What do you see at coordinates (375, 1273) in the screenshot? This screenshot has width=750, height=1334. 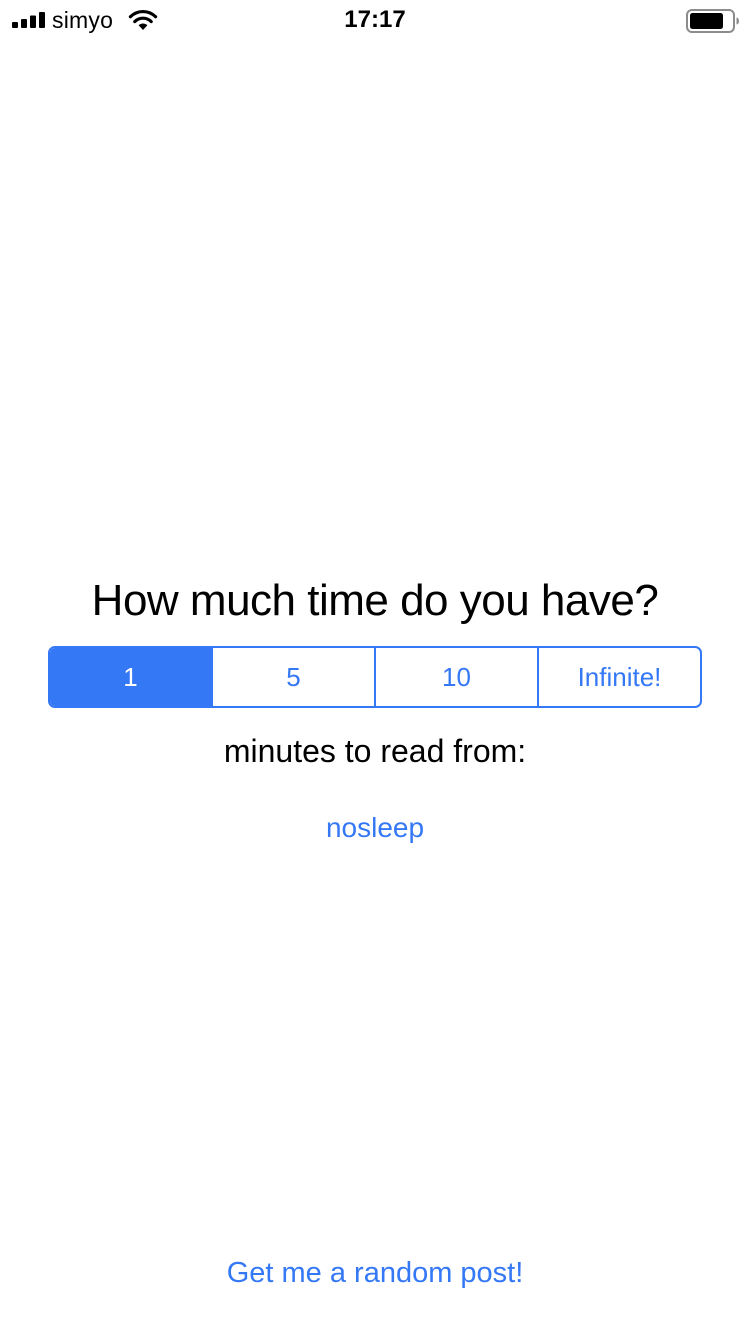 I see `random-post-button: Get me a random post!` at bounding box center [375, 1273].